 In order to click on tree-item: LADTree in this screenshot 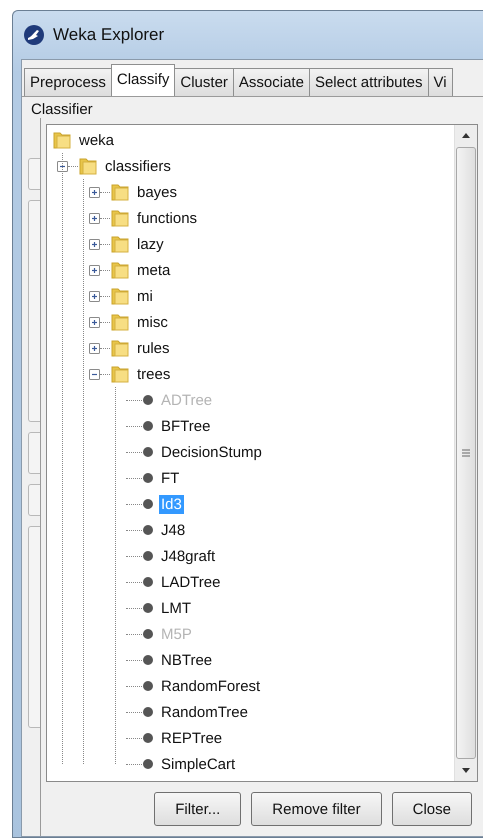, I will do `click(190, 582)`.